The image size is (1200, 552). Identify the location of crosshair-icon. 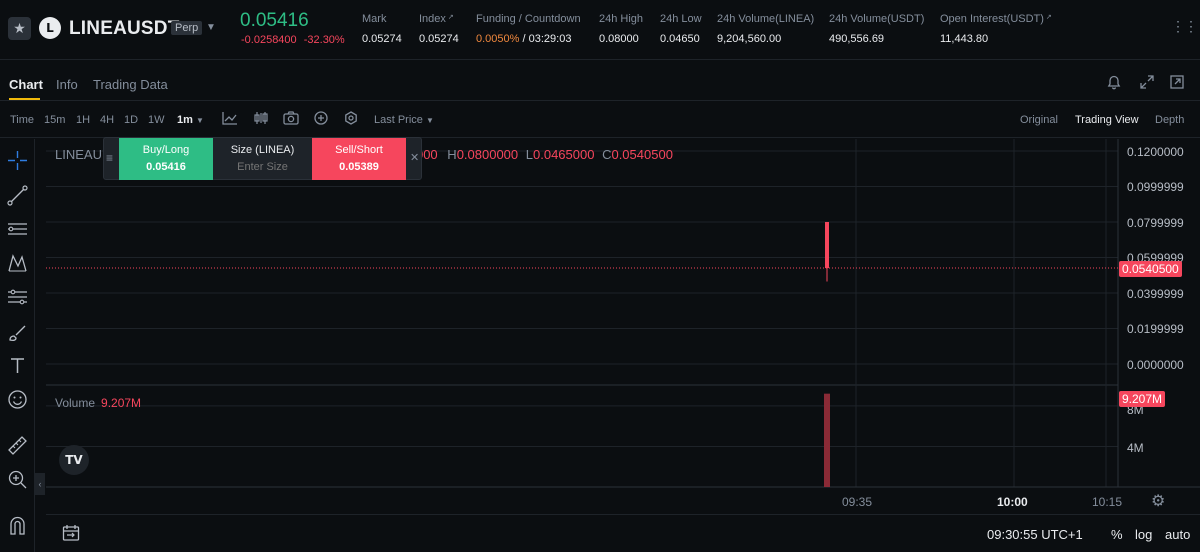
(17, 160).